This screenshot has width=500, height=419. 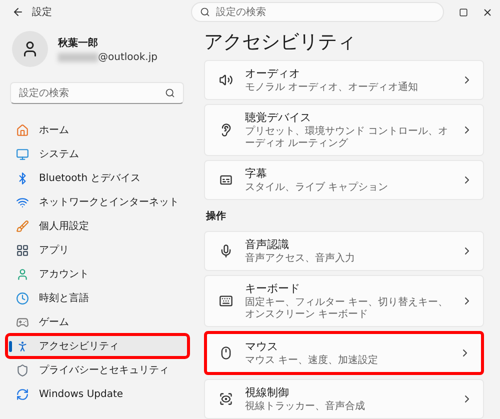 What do you see at coordinates (97, 274) in the screenshot?
I see `sidebar-item: アカウント` at bounding box center [97, 274].